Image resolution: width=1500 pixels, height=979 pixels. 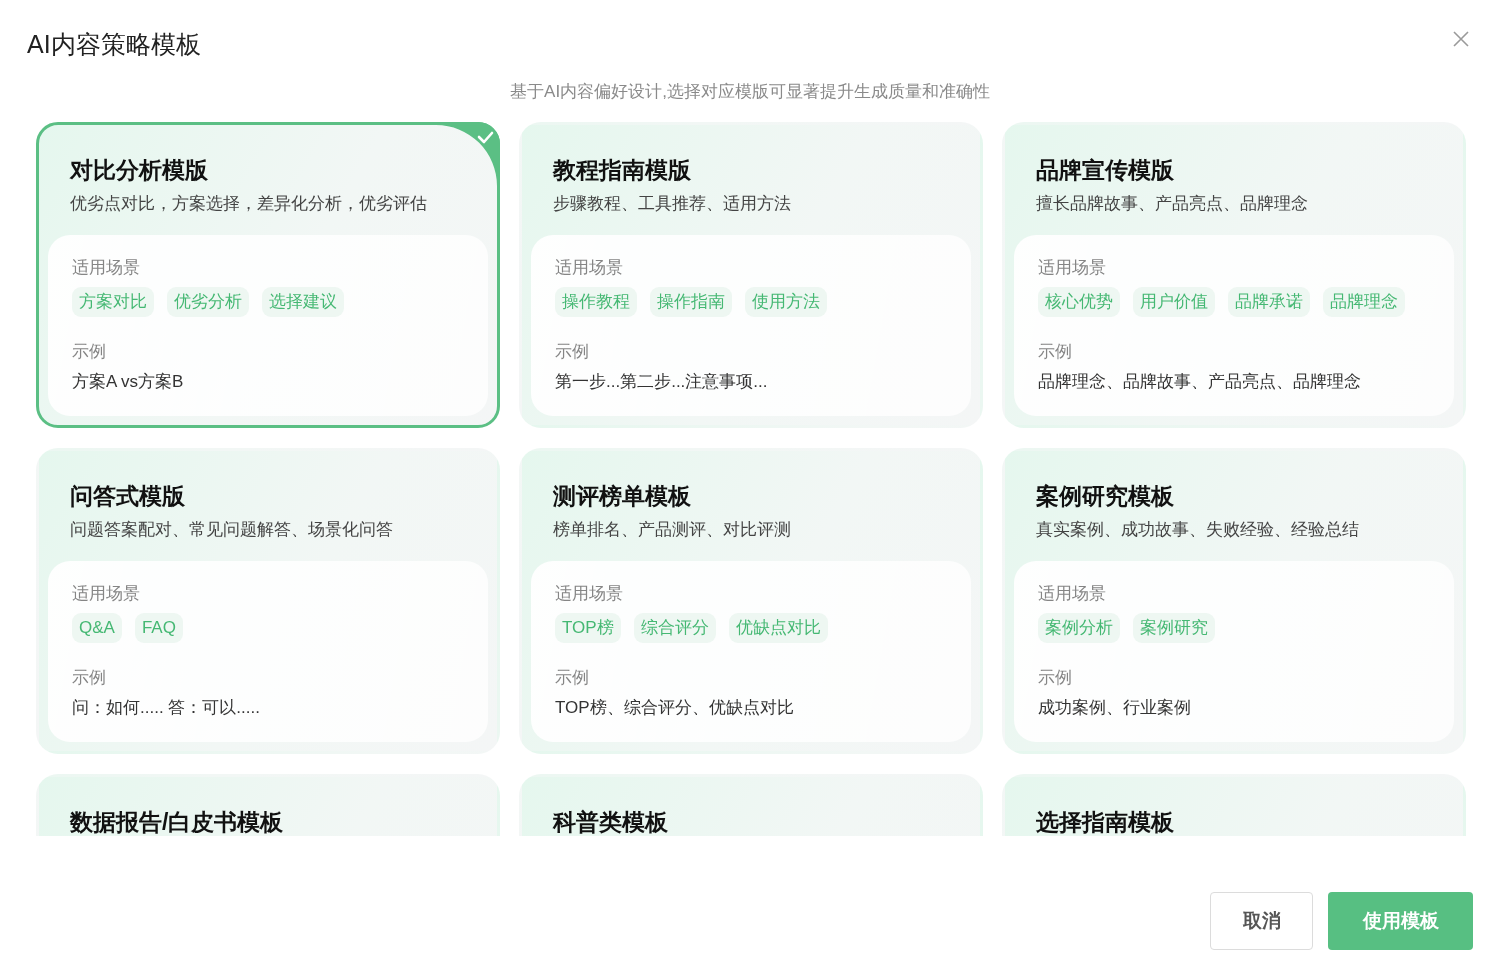 What do you see at coordinates (1105, 496) in the screenshot?
I see `card-title: 案例研究模板` at bounding box center [1105, 496].